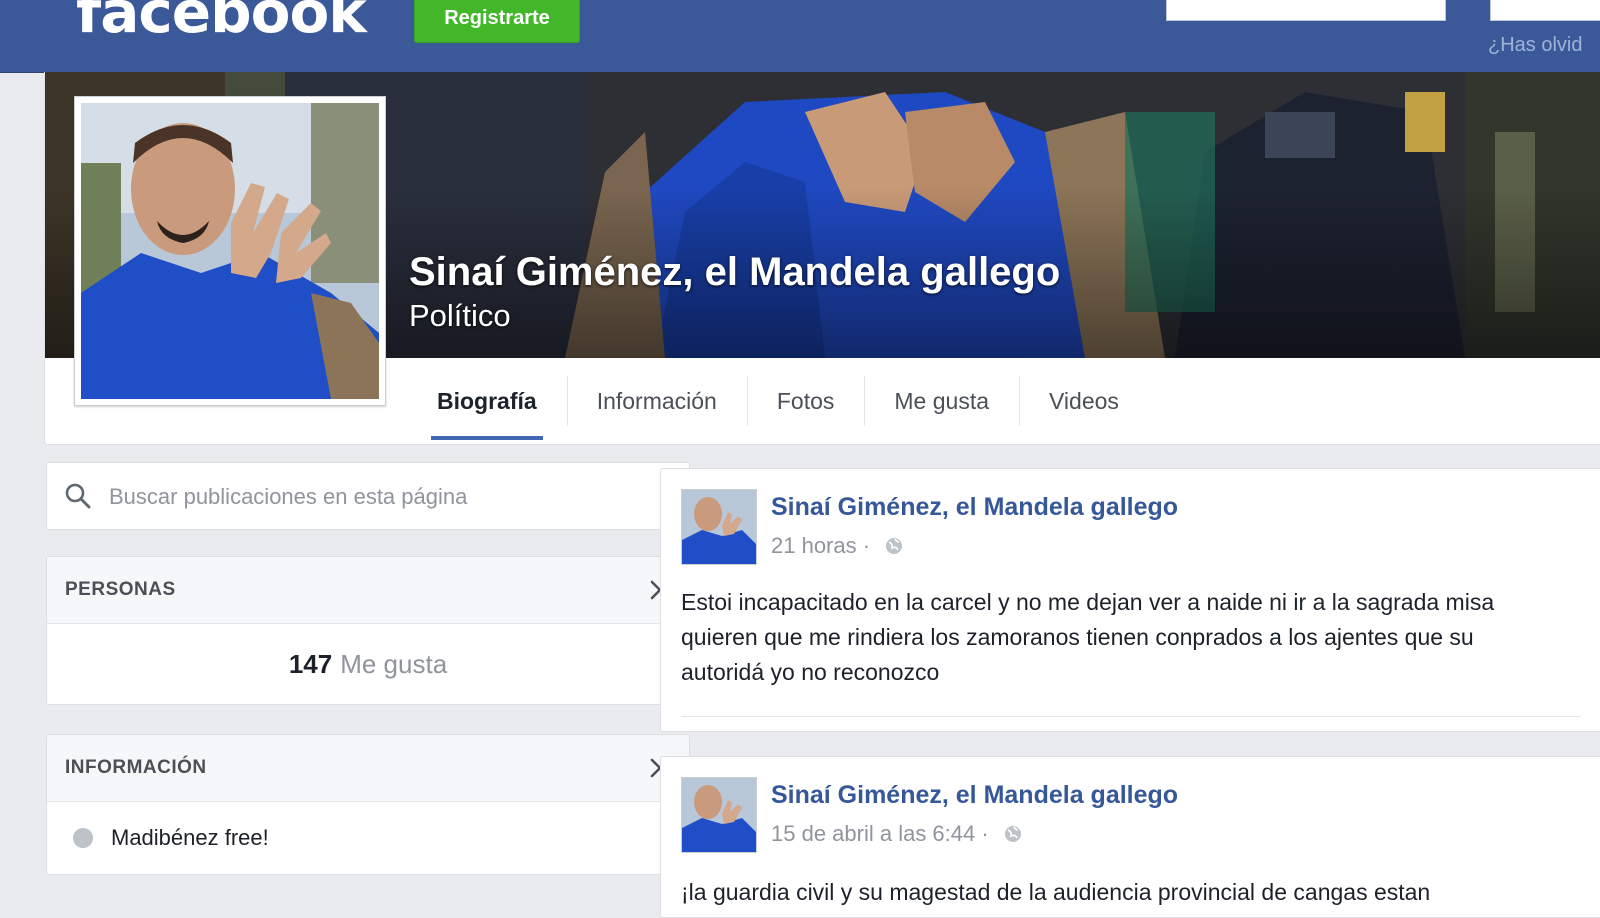  I want to click on info-icon, so click(83, 838).